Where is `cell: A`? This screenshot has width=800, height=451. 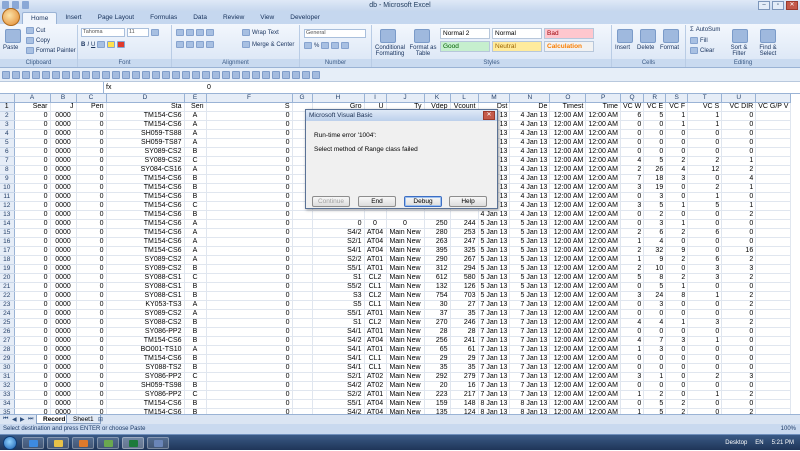 cell: A is located at coordinates (195, 143).